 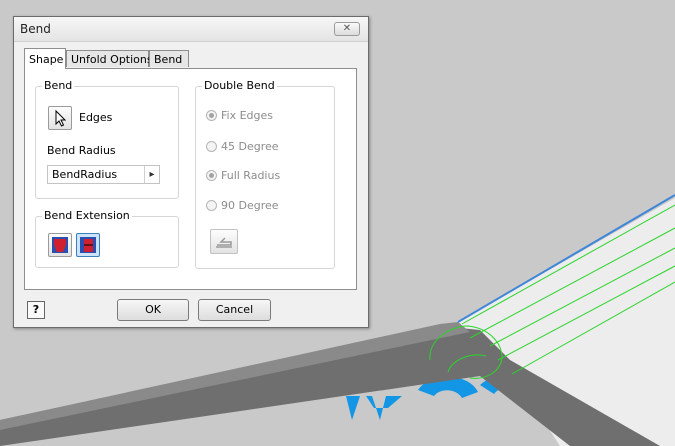 I want to click on cancel-button-label: Cancel, so click(x=234, y=309).